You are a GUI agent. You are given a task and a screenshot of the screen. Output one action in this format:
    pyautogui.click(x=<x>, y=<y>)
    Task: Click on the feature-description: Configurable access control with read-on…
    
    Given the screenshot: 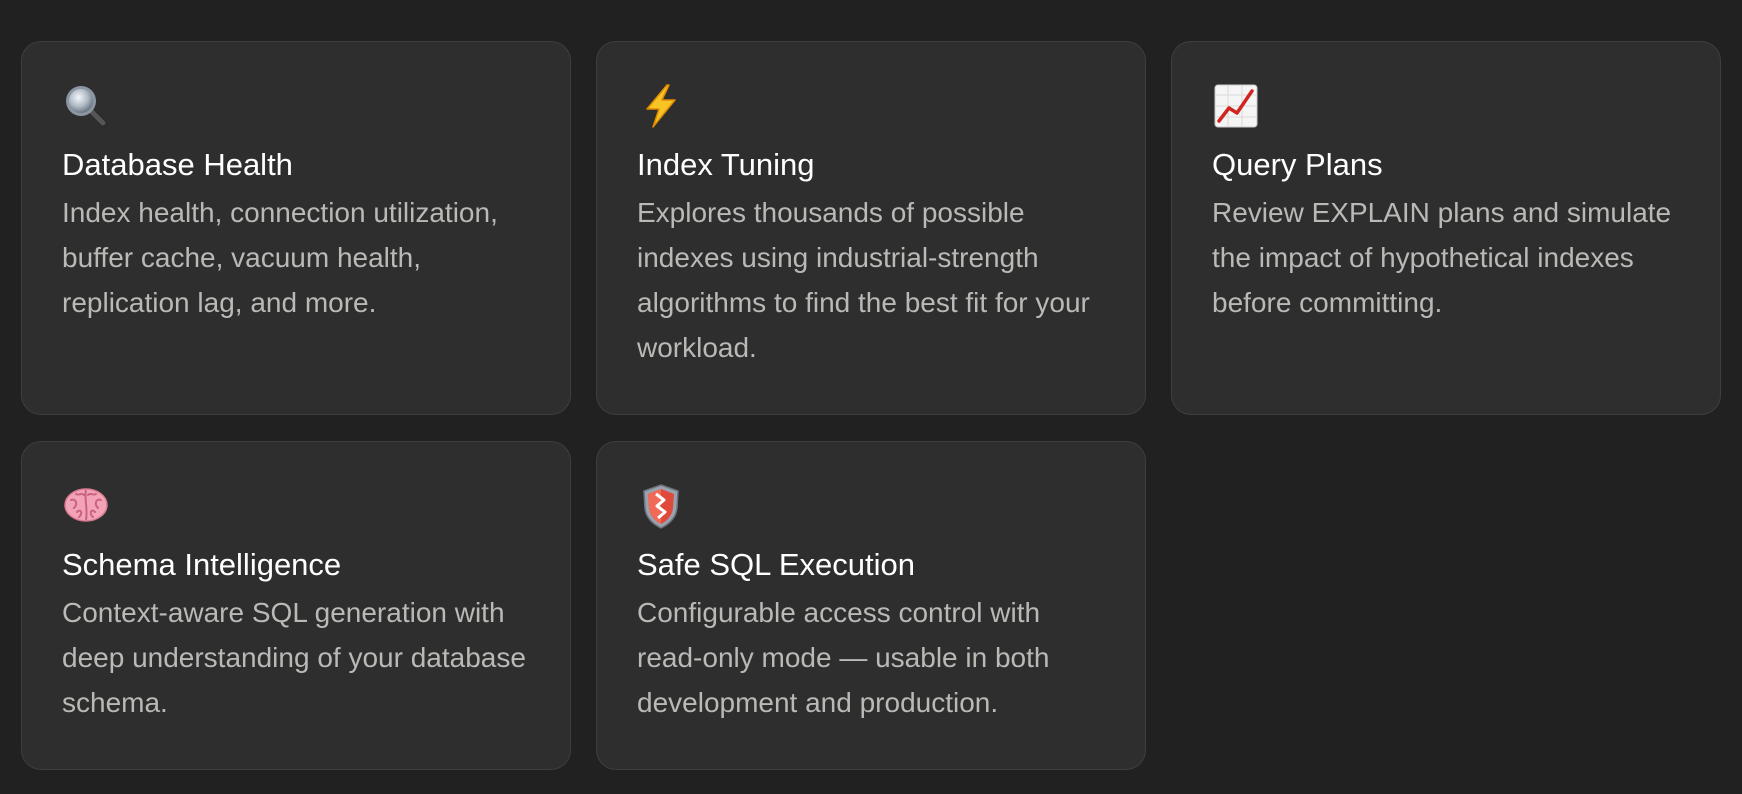 What is the action you would take?
    pyautogui.click(x=843, y=657)
    